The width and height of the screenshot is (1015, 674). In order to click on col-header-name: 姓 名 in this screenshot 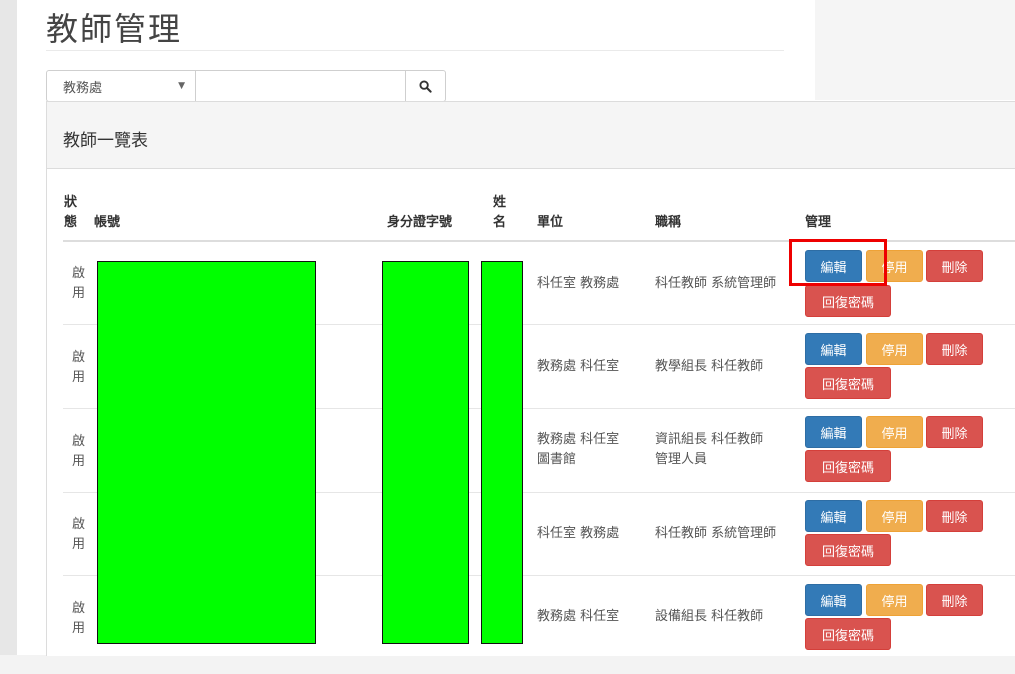, I will do `click(499, 213)`.